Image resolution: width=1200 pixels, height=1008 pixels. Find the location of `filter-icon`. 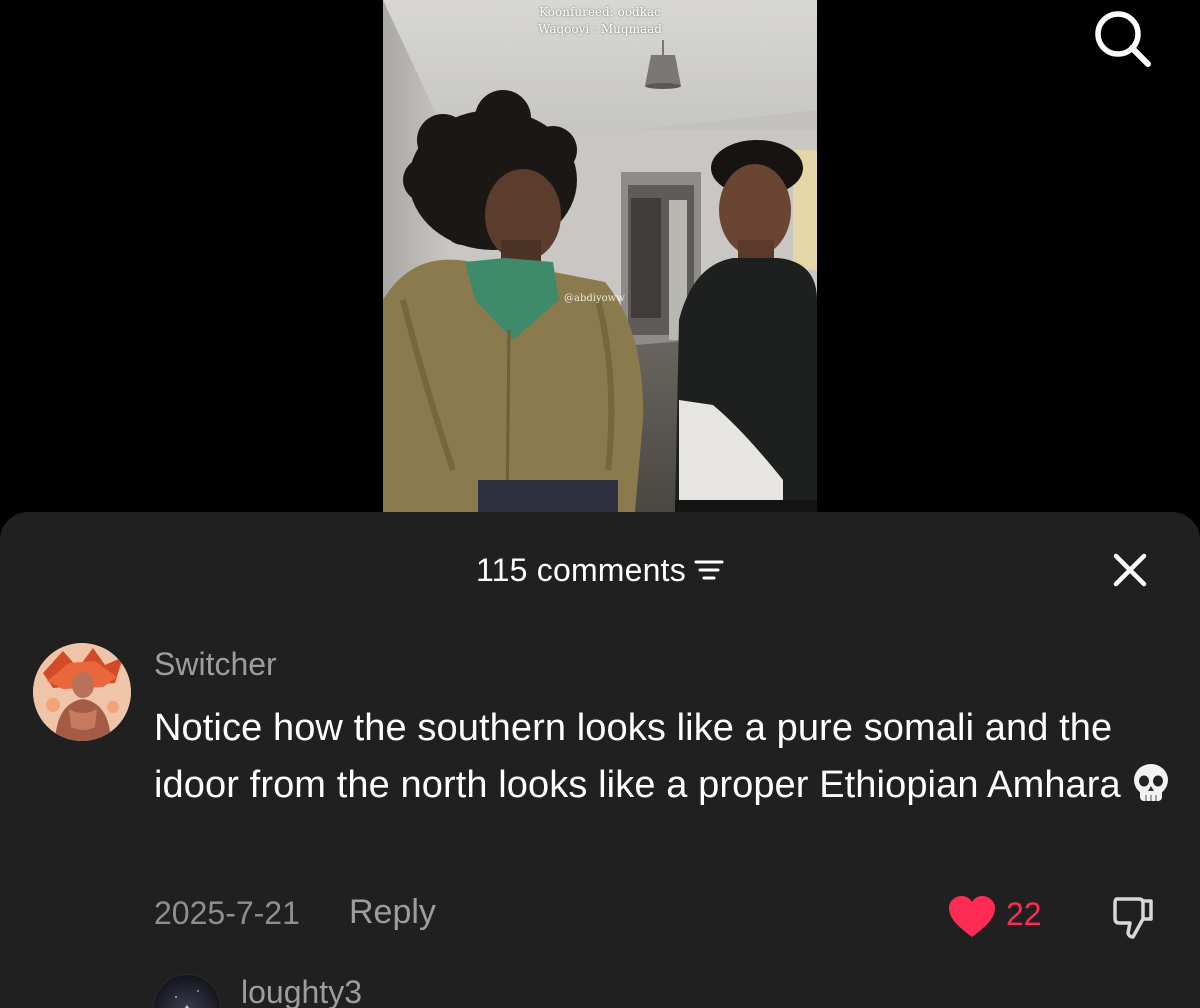

filter-icon is located at coordinates (709, 572).